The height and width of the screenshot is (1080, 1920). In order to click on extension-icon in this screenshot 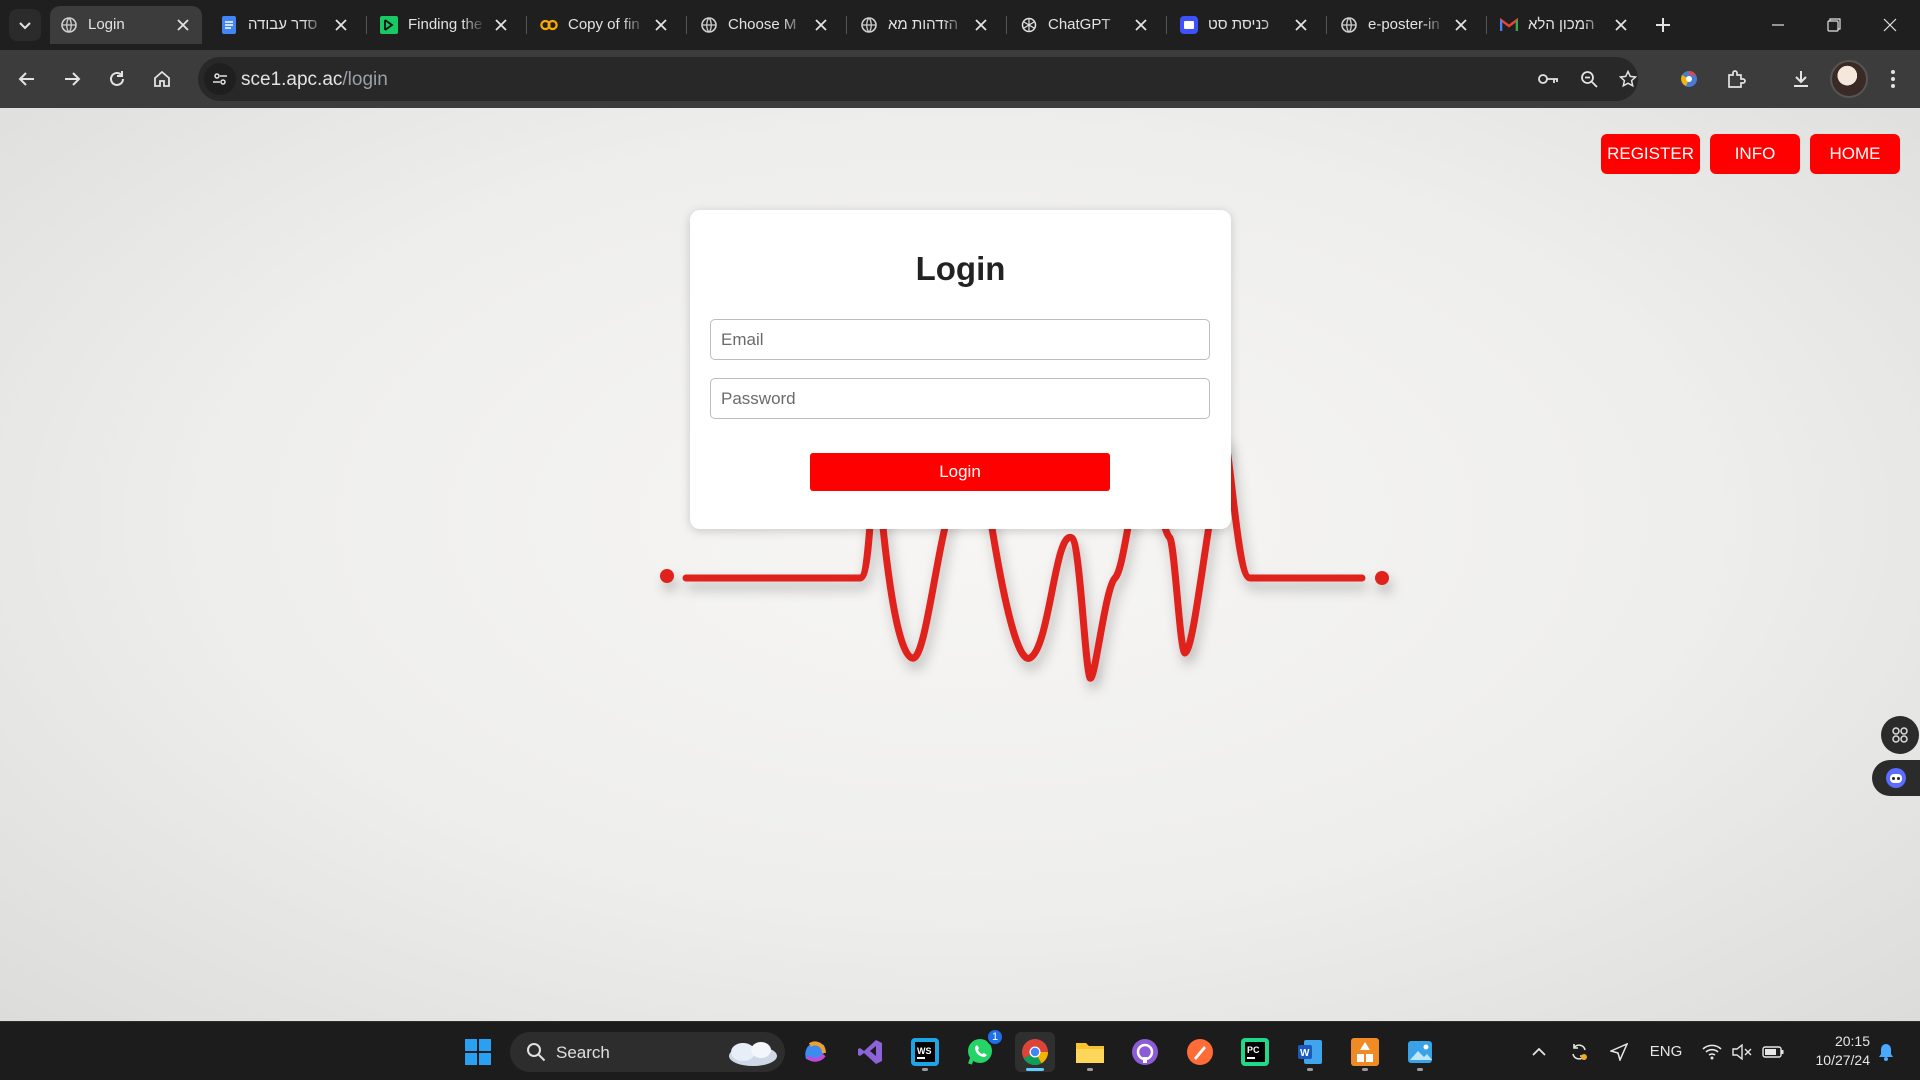, I will do `click(1689, 79)`.